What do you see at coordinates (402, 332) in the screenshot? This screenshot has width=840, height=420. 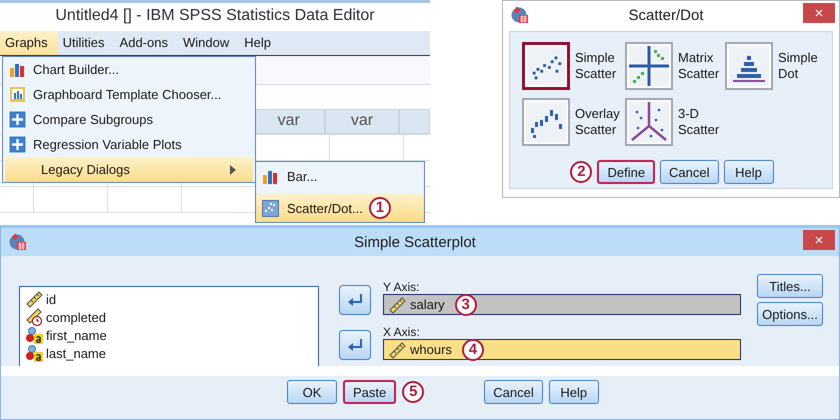 I see `field-label: X Axis:` at bounding box center [402, 332].